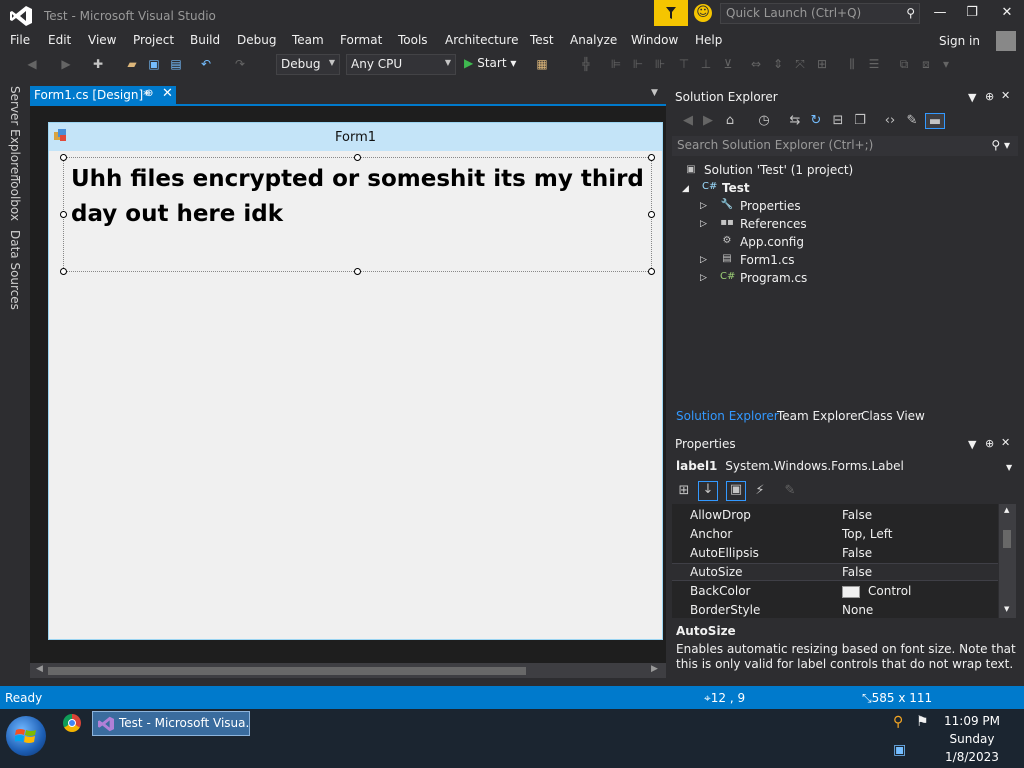 The height and width of the screenshot is (768, 1024). I want to click on property-name-autoellipsis: AutoEllipsis, so click(724, 553).